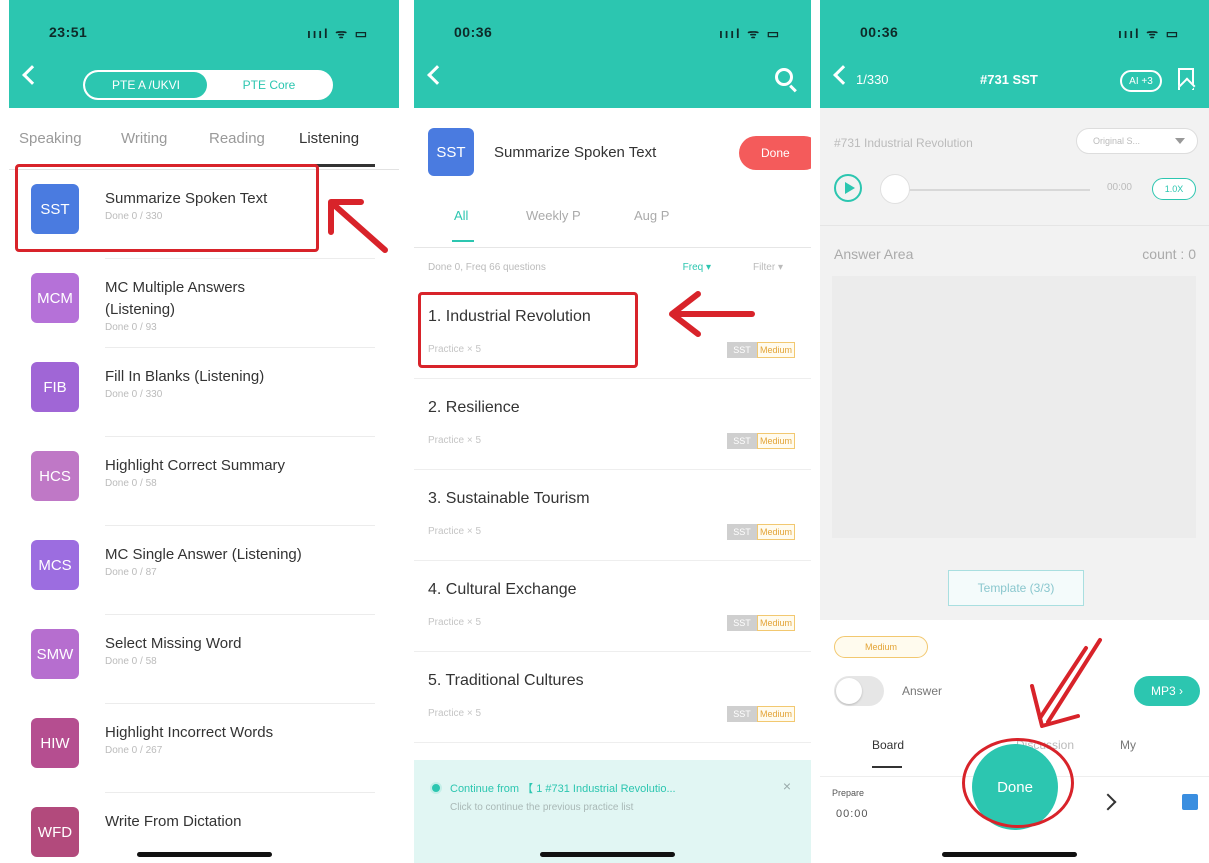 This screenshot has width=1209, height=863. Describe the element at coordinates (787, 786) in the screenshot. I see `close-icon: ×` at that location.